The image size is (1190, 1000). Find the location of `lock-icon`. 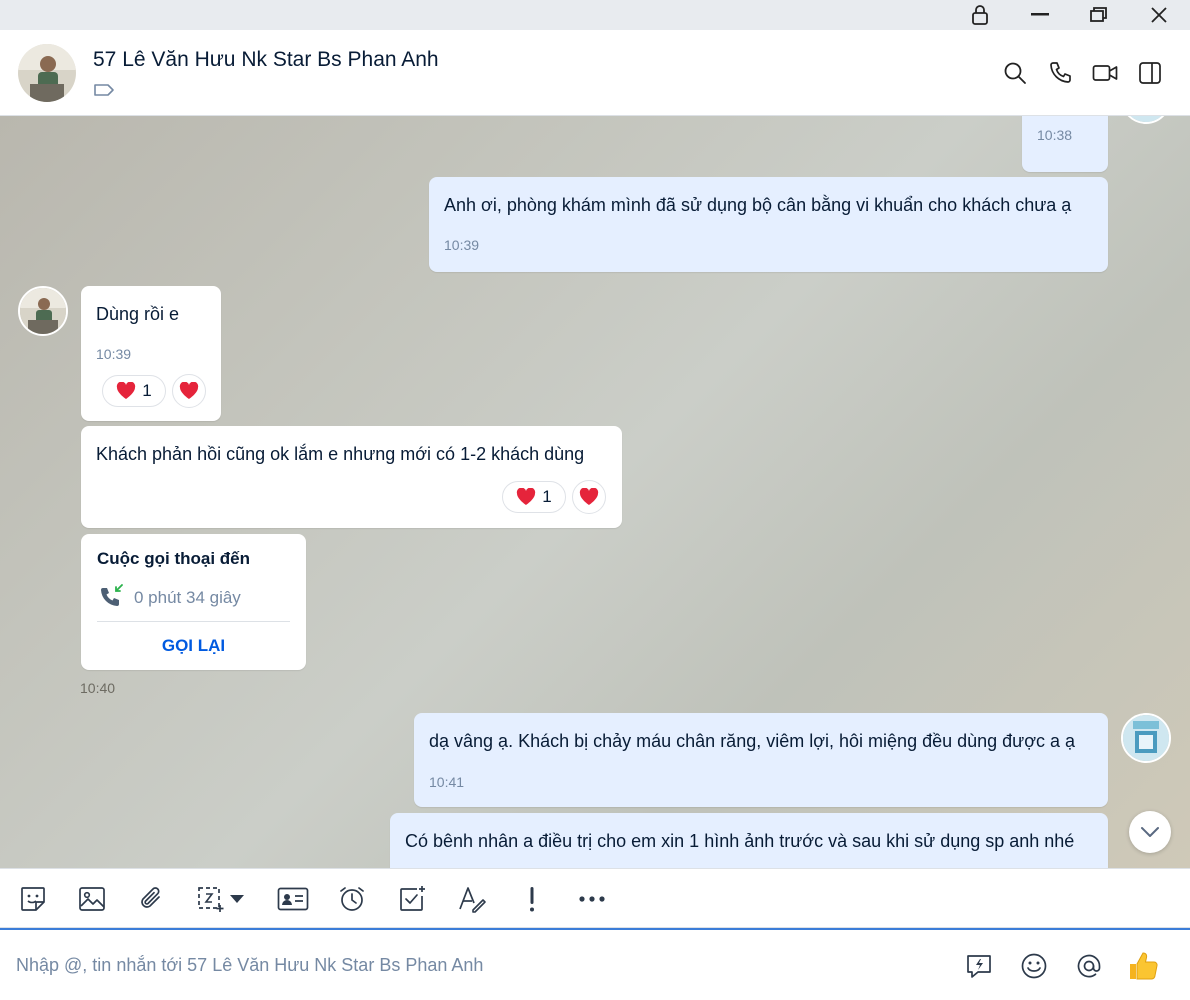

lock-icon is located at coordinates (980, 15).